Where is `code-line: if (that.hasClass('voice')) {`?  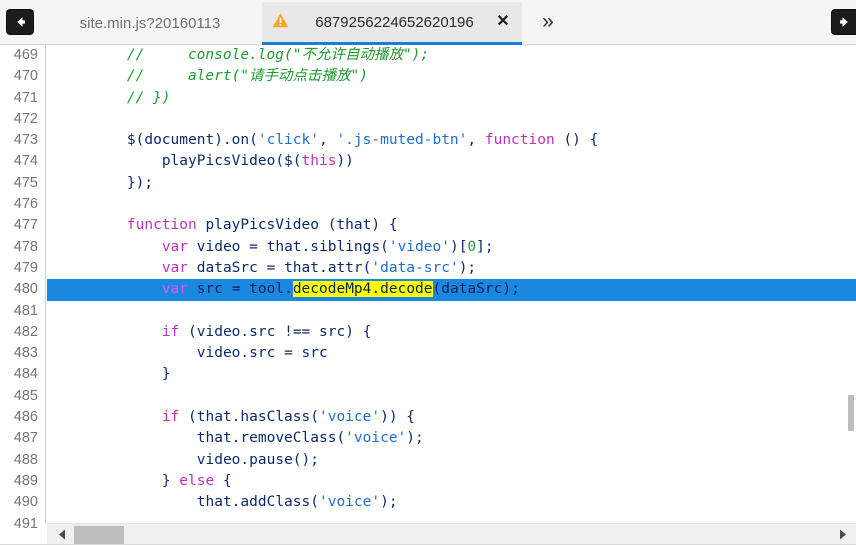 code-line: if (that.hasClass('voice')) { is located at coordinates (451, 417).